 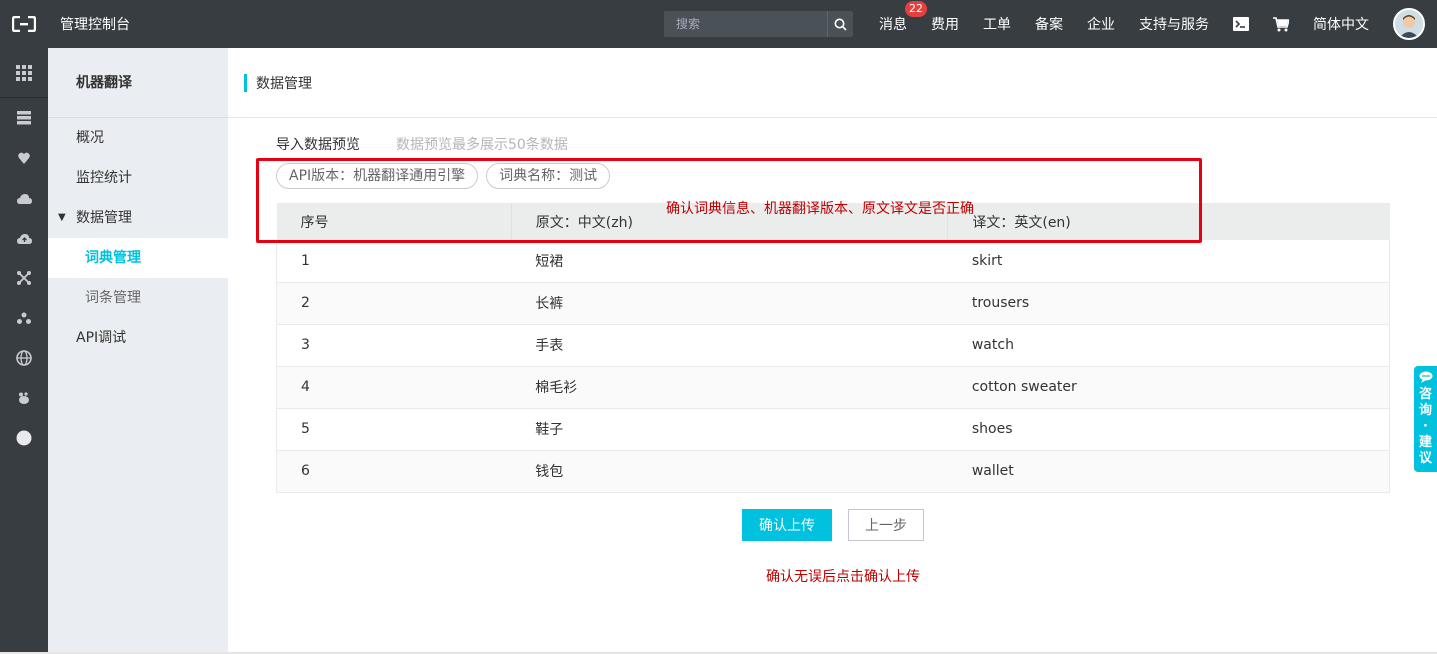 I want to click on annotation-note-bottom: 确认无误后点击确认上传, so click(x=843, y=577).